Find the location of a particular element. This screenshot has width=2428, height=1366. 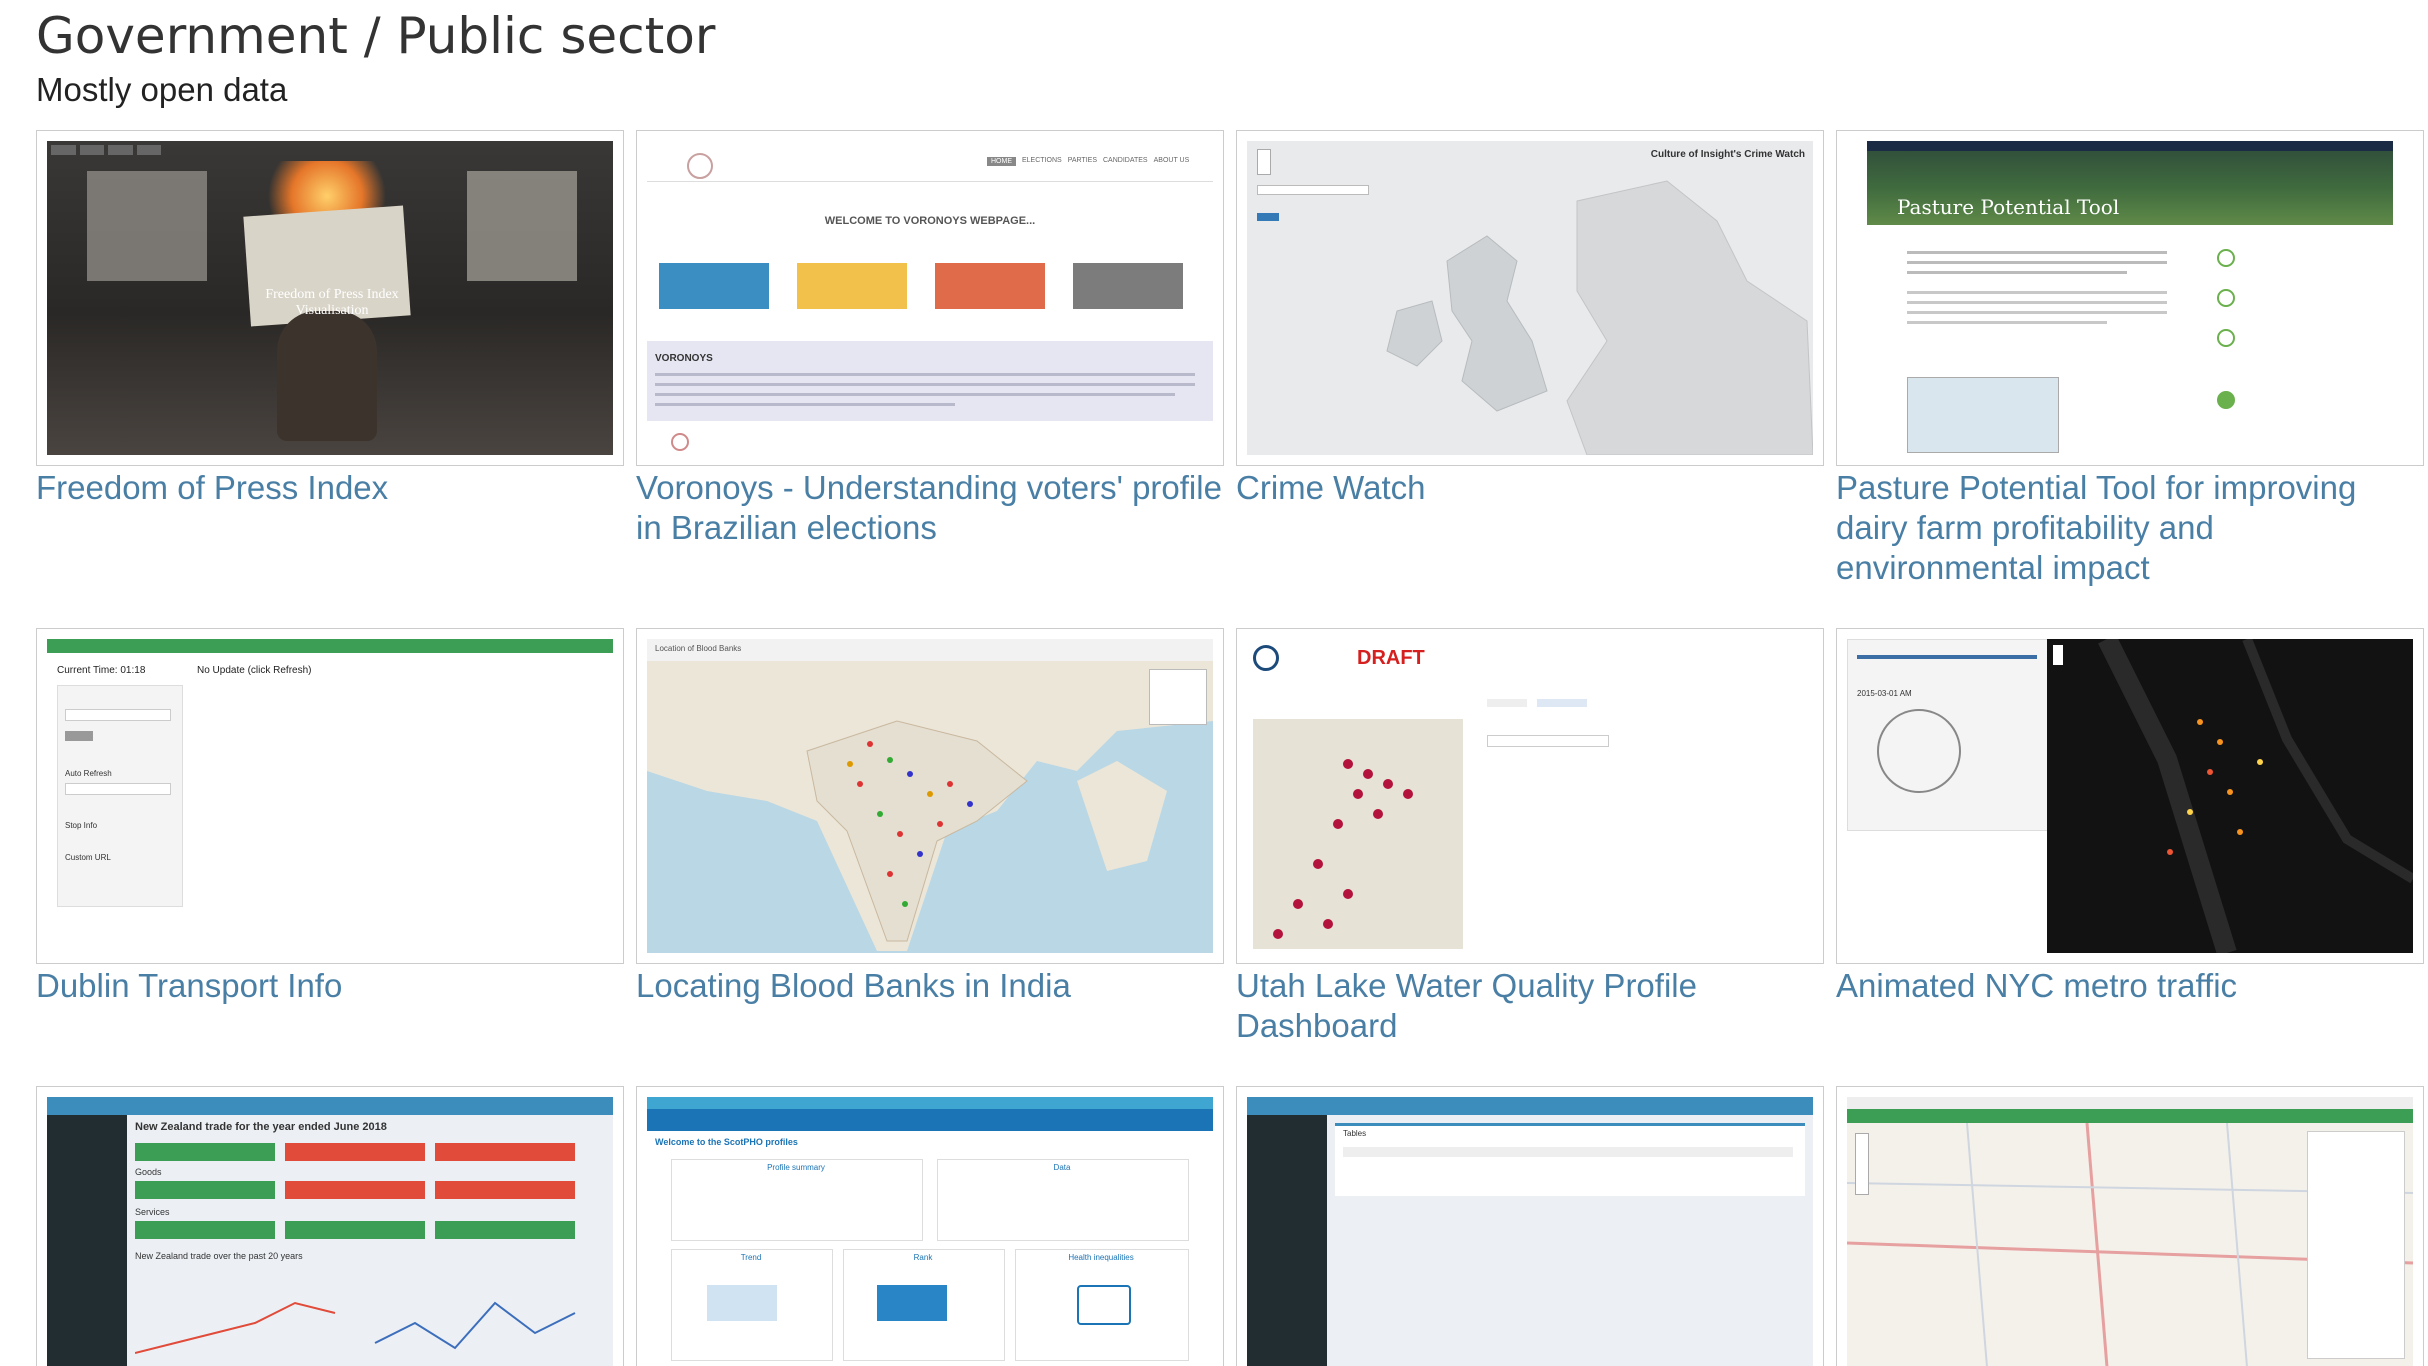

nav-item: CANDIDATES is located at coordinates (1125, 160).